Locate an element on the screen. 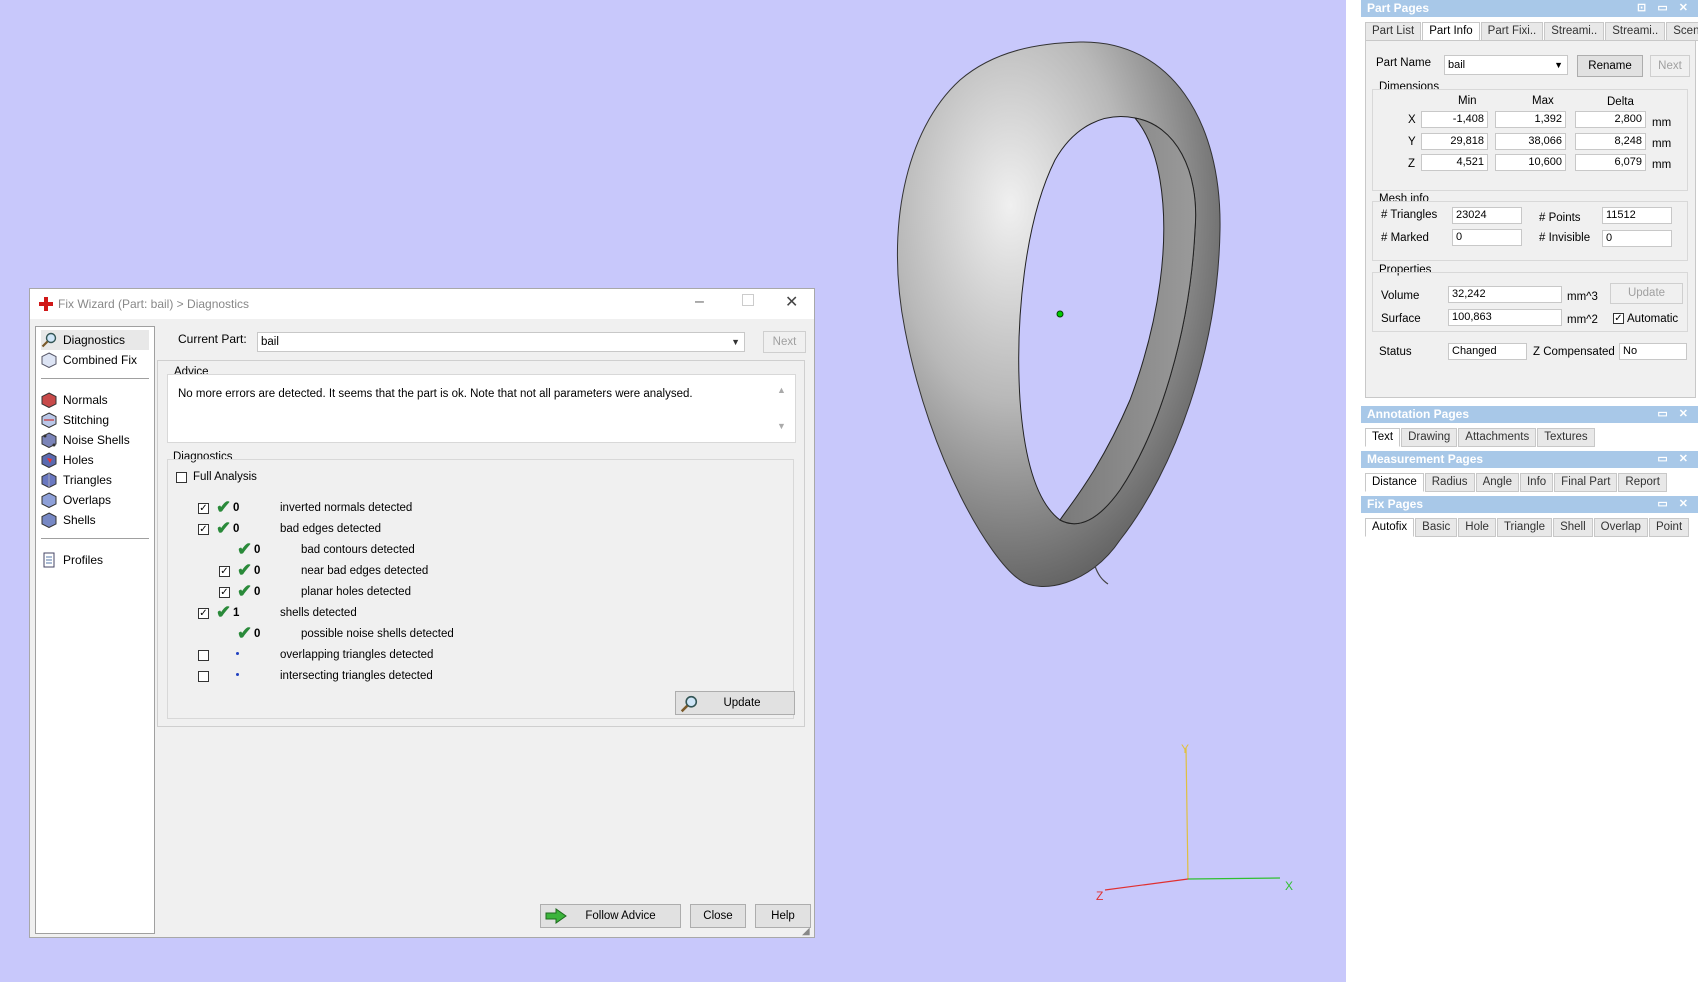 This screenshot has height=982, width=1698. nav-item-shells: Shells is located at coordinates (68, 520).